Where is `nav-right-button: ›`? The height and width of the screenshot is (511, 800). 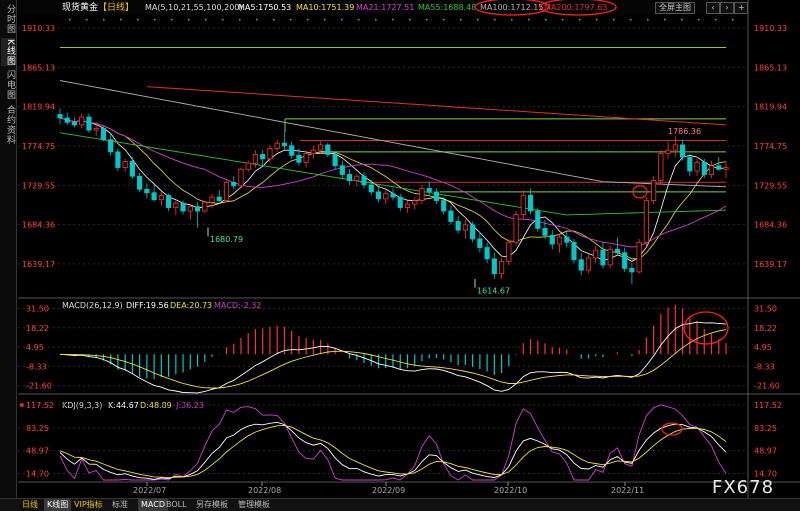 nav-right-button: › is located at coordinates (727, 8).